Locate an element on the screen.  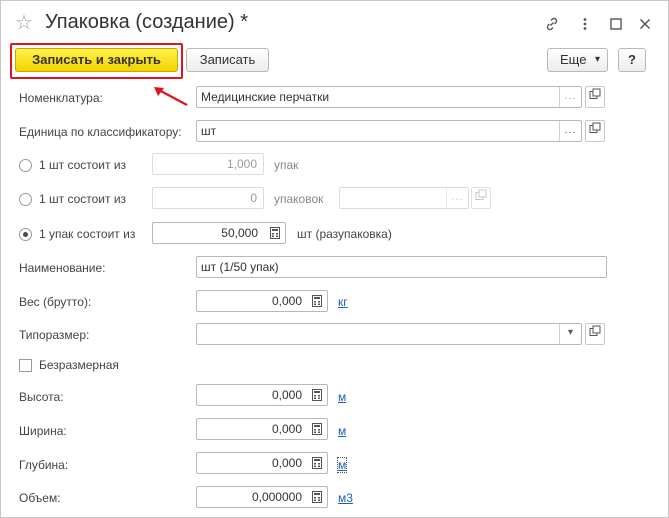
nomenclature-value: Медицинские перчатки is located at coordinates (265, 97).